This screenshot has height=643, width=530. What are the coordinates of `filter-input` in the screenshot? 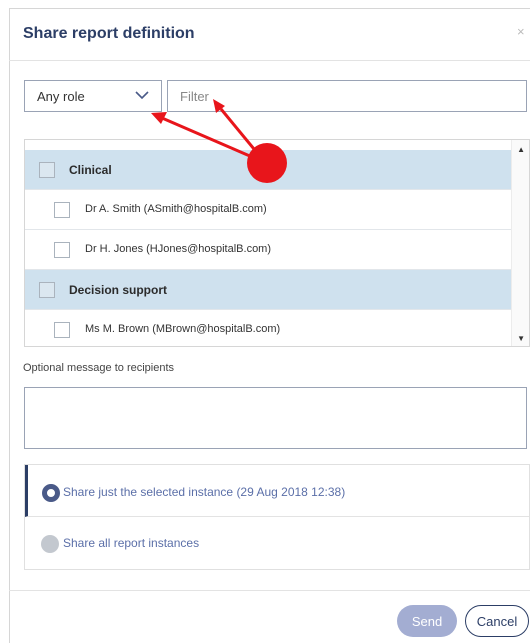 It's located at (347, 96).